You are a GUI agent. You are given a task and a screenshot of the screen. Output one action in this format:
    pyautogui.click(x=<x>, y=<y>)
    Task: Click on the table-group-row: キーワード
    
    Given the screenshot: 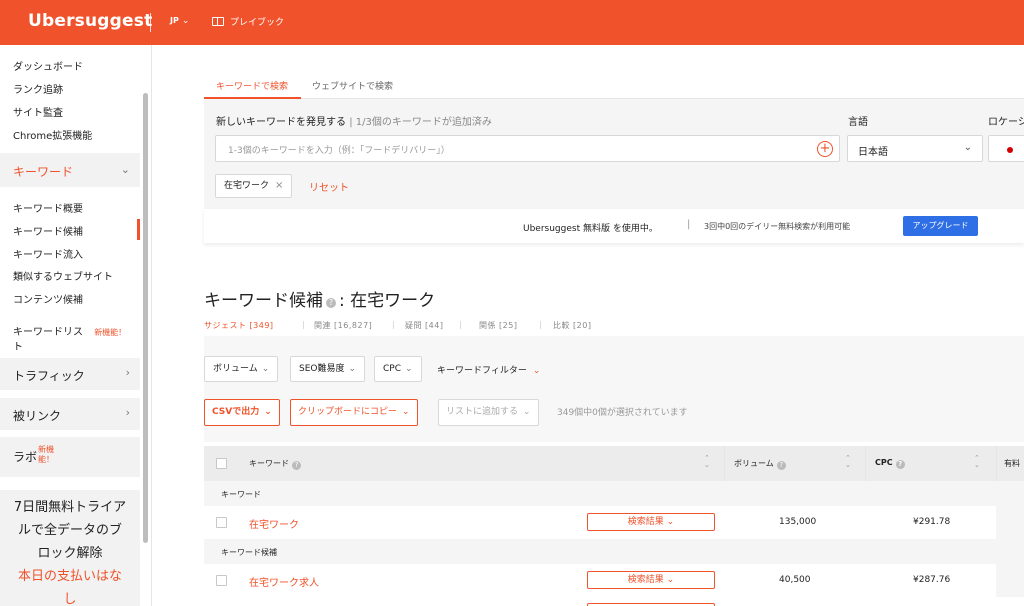 What is the action you would take?
    pyautogui.click(x=614, y=493)
    